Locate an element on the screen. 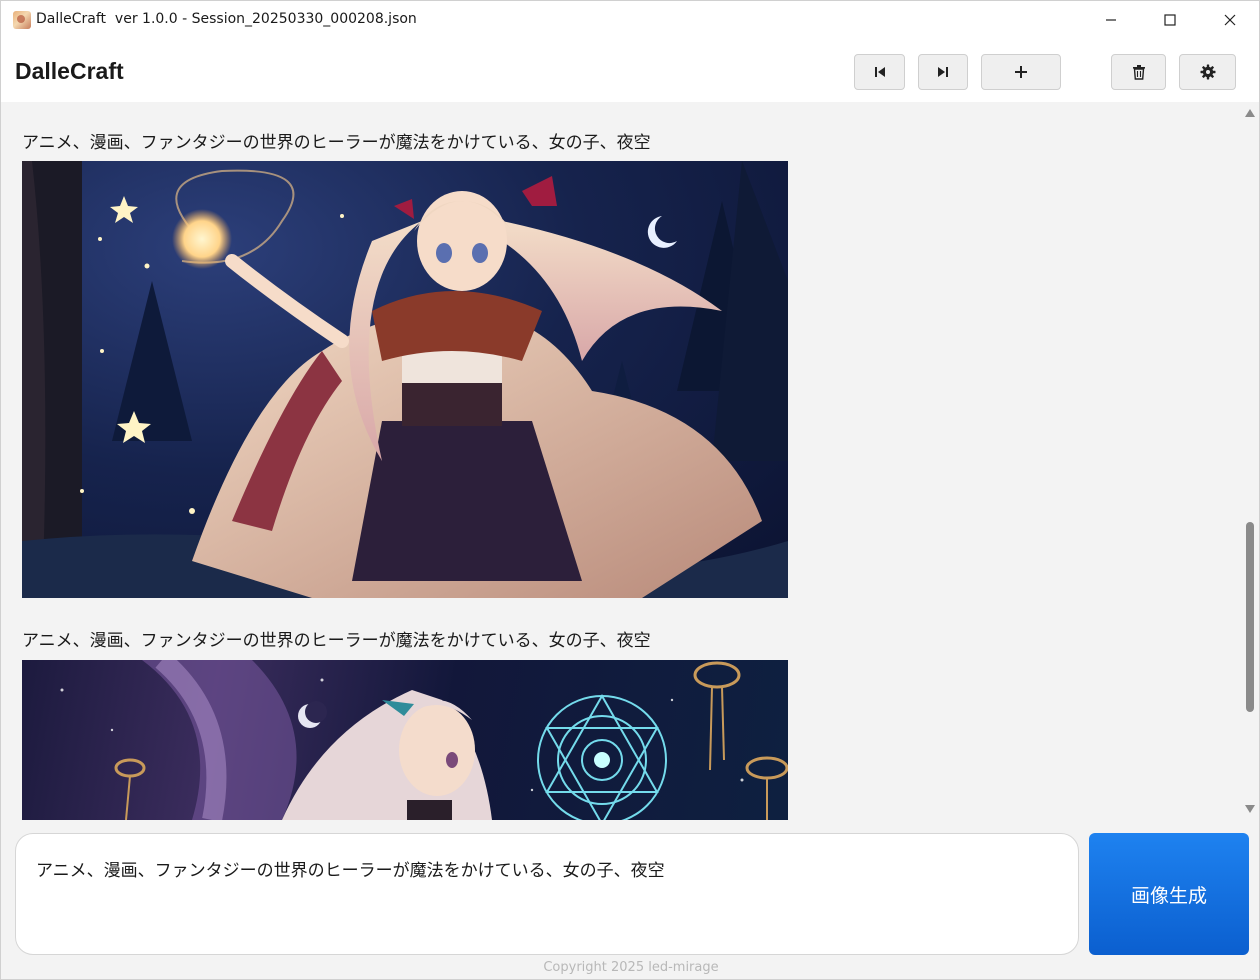  gear-icon is located at coordinates (1207, 72).